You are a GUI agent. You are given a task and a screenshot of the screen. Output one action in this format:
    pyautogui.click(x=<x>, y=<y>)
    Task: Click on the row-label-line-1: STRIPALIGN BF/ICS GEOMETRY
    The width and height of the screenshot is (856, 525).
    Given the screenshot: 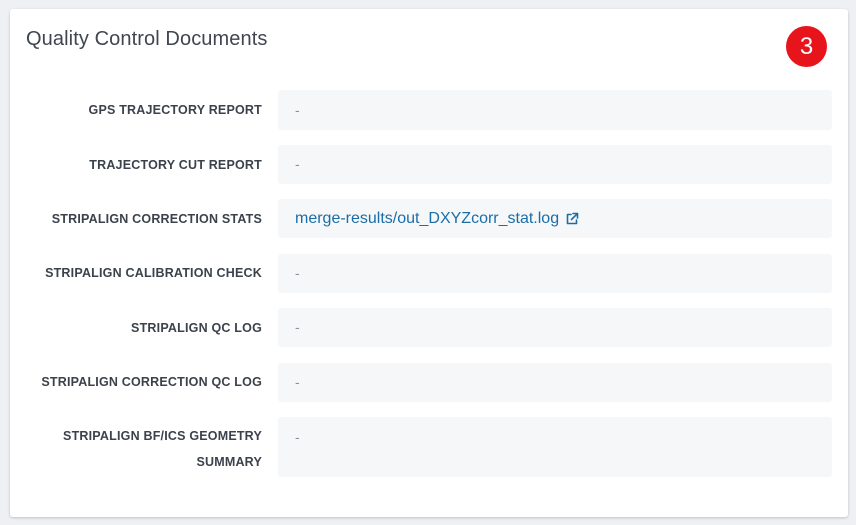 What is the action you would take?
    pyautogui.click(x=162, y=436)
    